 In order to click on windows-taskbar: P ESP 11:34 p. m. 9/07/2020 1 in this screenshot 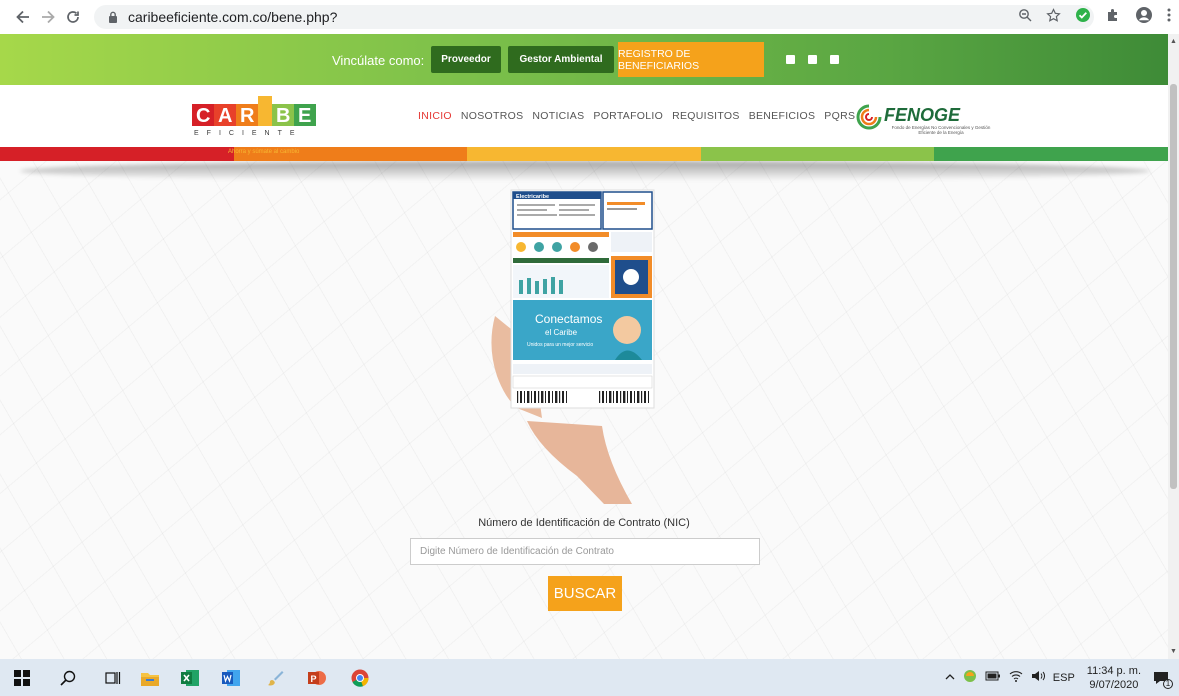, I will do `click(589, 677)`.